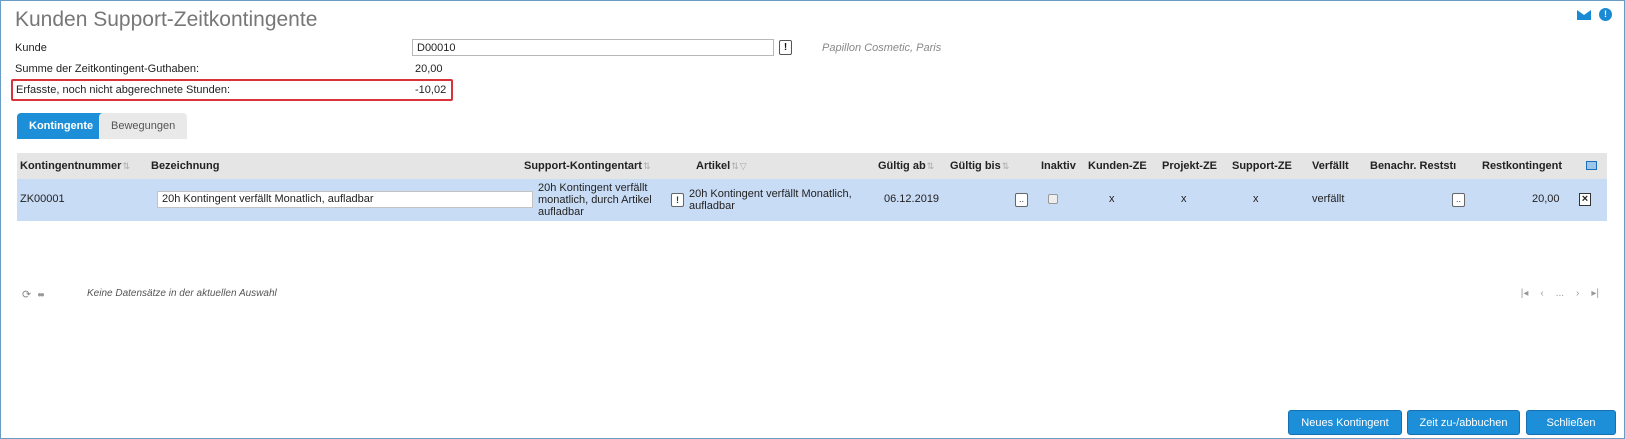 This screenshot has height=439, width=1625. What do you see at coordinates (1458, 200) in the screenshot?
I see `benachr-picker-button: ..` at bounding box center [1458, 200].